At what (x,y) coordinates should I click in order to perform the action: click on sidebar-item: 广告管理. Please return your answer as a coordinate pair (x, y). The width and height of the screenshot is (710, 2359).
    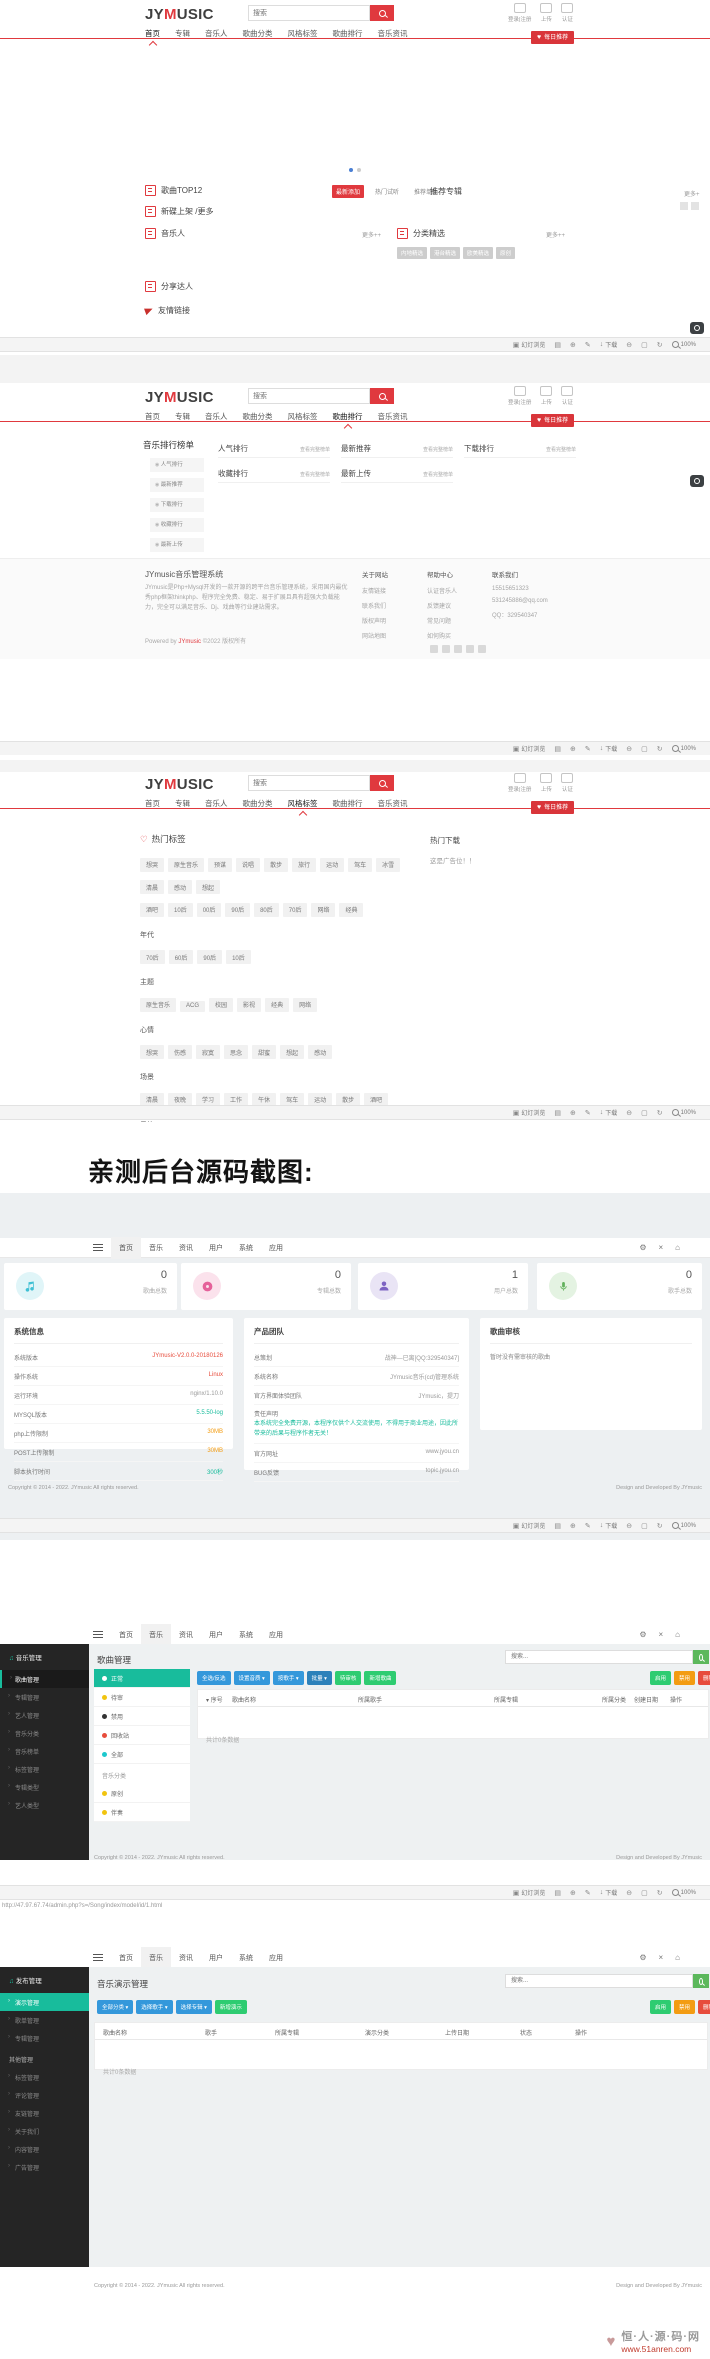
    Looking at the image, I should click on (44, 2167).